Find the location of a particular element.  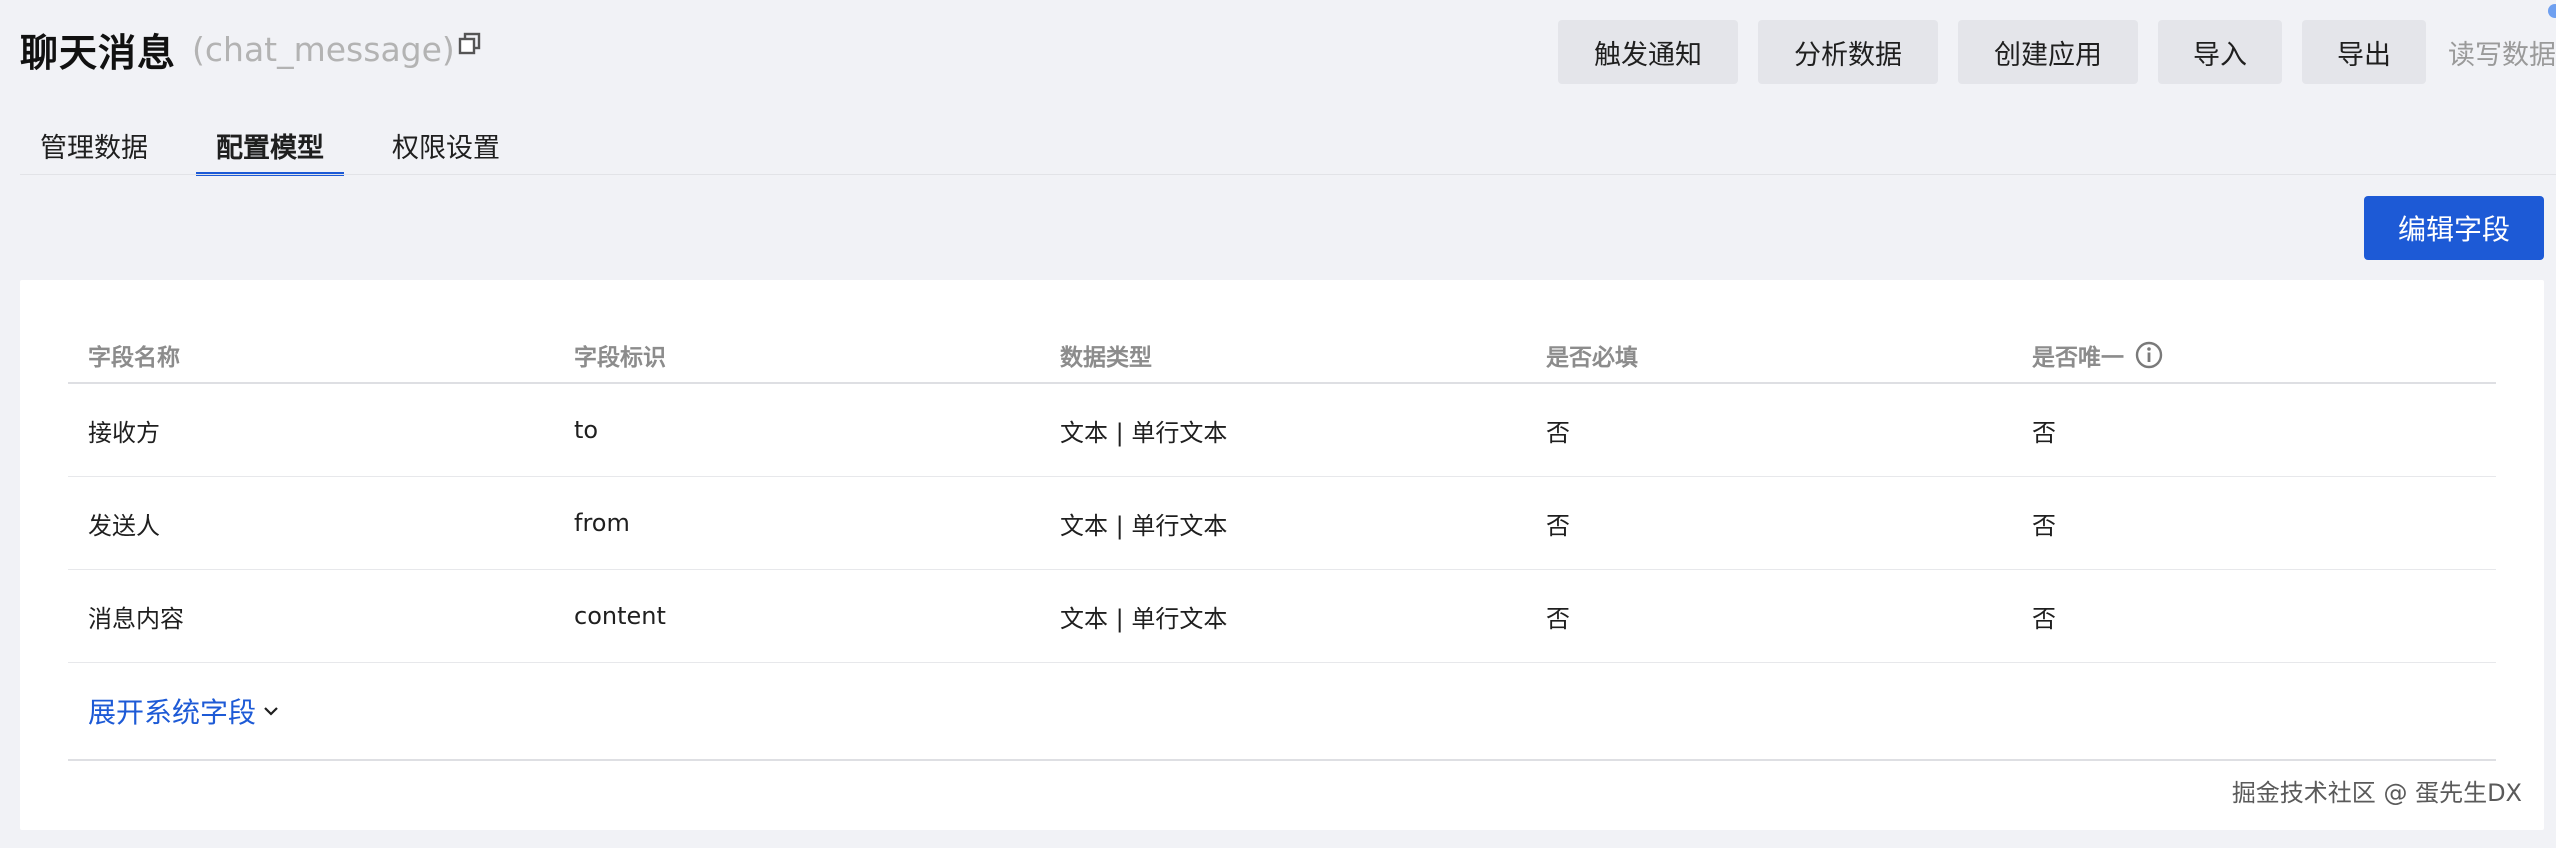

column-header-unique-label: 是否唯一 is located at coordinates (2078, 358).